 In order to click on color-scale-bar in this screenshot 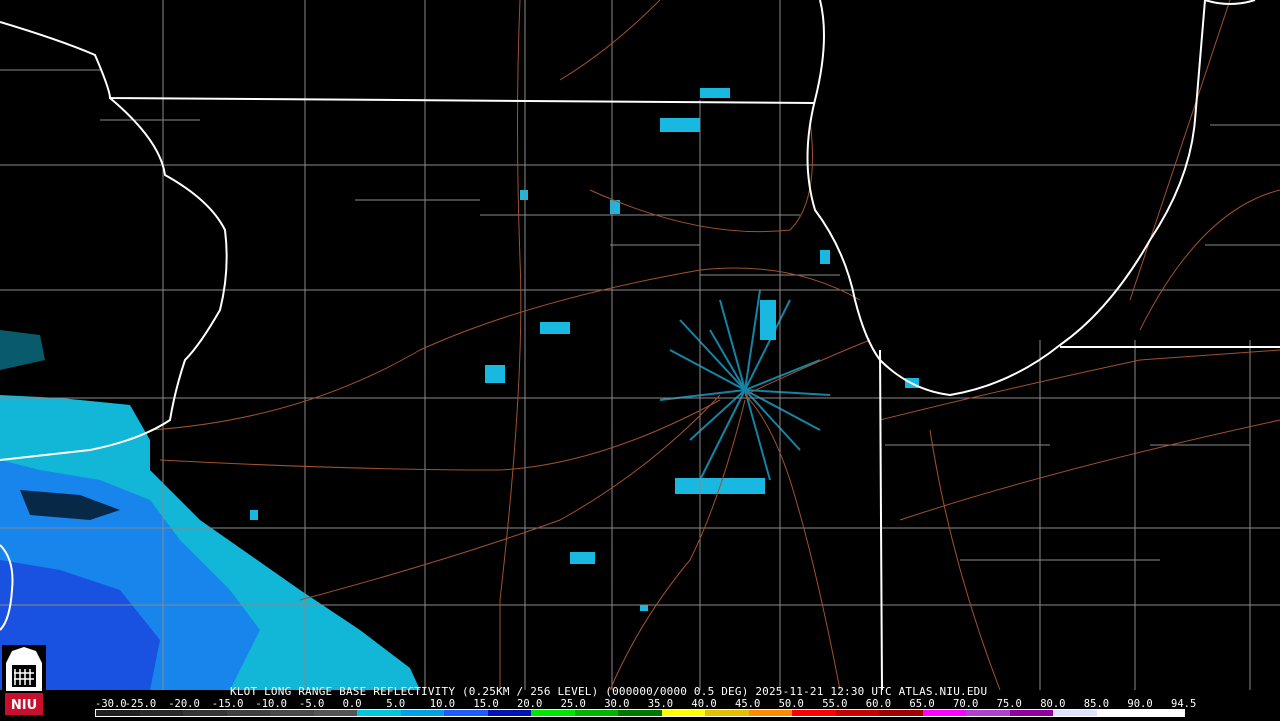, I will do `click(640, 713)`.